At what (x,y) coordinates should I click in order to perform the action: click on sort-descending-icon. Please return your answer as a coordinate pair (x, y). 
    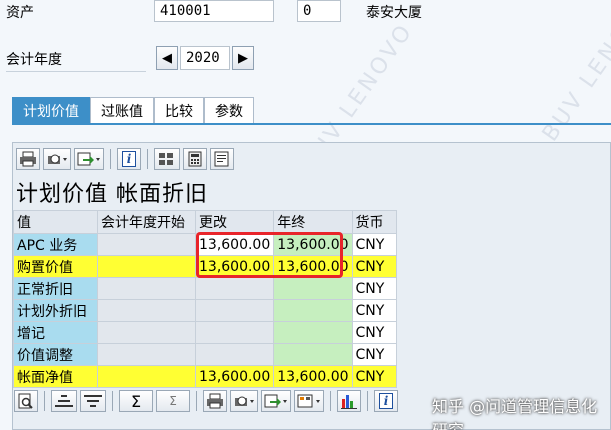
    Looking at the image, I should click on (93, 401).